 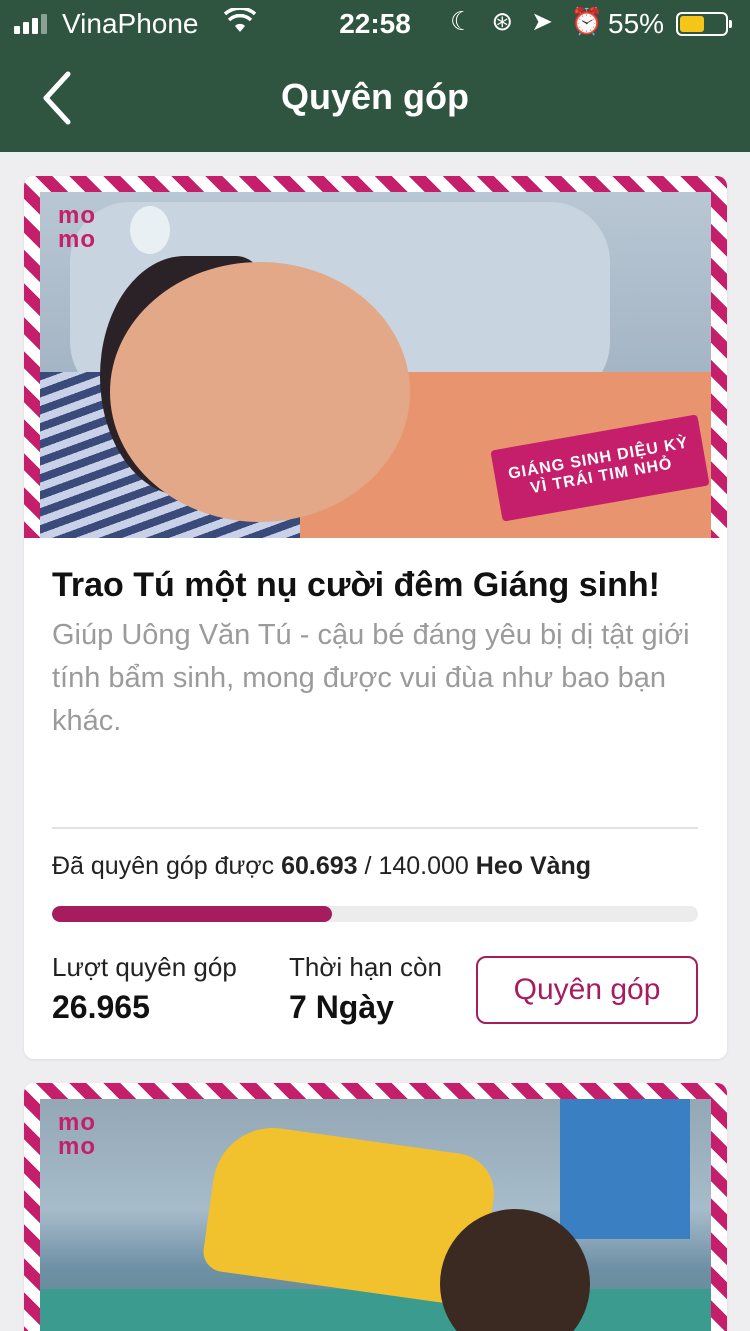 I want to click on status-bar: VinaPhone 22:58 ☾ ⊛ ➤ ⏰ 55%, so click(x=375, y=24).